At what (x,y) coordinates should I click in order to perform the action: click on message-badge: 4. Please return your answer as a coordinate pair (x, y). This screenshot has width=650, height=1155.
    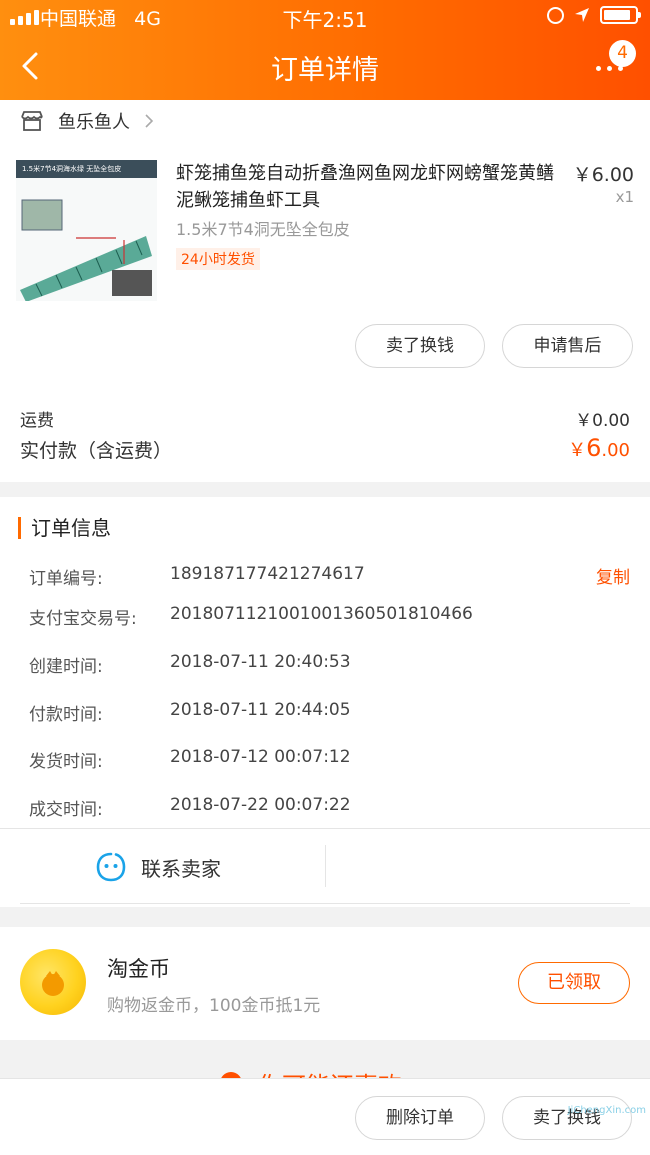
    Looking at the image, I should click on (622, 53).